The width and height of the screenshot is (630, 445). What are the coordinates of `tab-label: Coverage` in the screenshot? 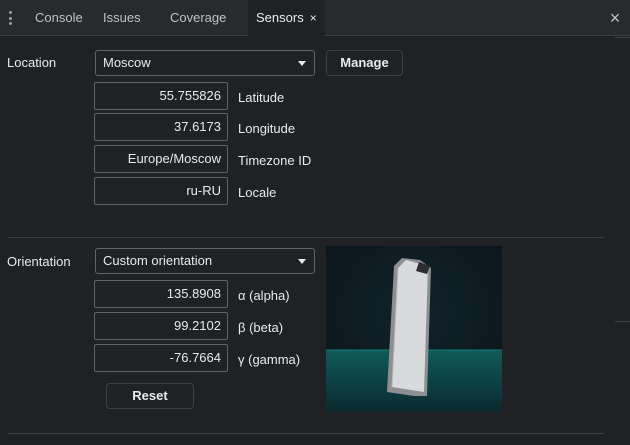 It's located at (198, 17).